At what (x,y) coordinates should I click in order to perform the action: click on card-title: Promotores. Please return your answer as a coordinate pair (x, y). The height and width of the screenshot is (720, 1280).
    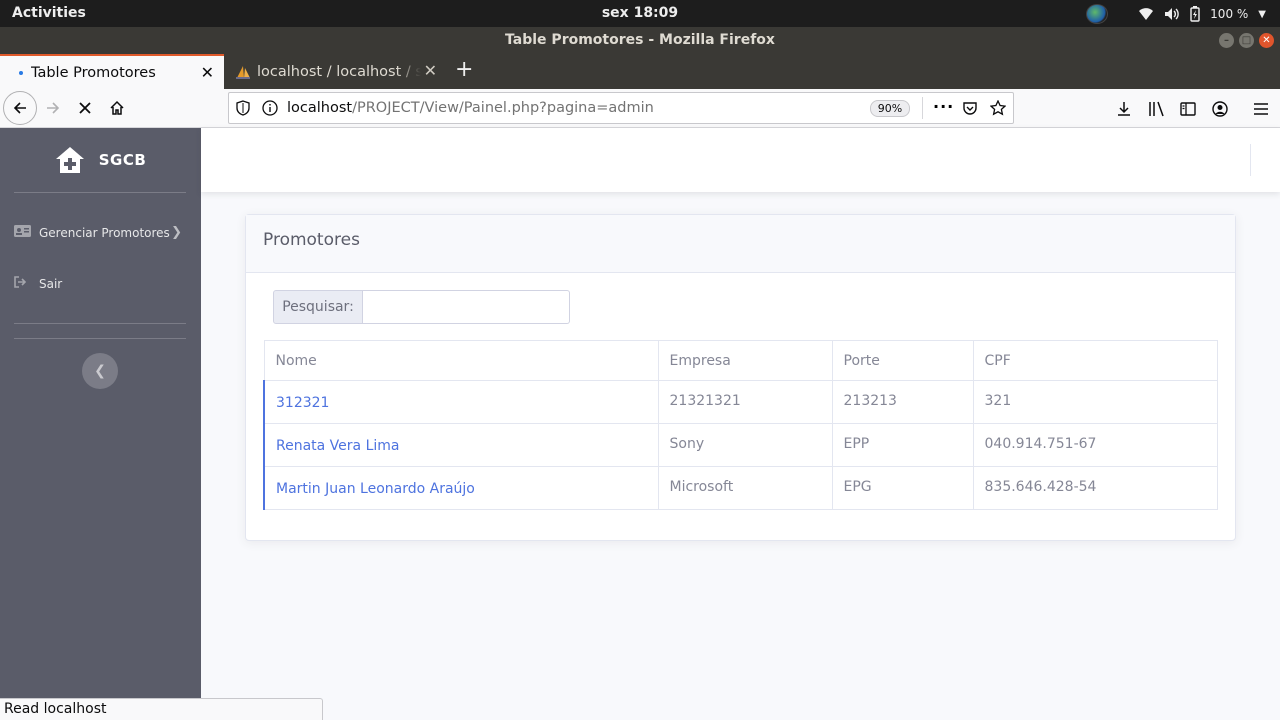
    Looking at the image, I should click on (740, 244).